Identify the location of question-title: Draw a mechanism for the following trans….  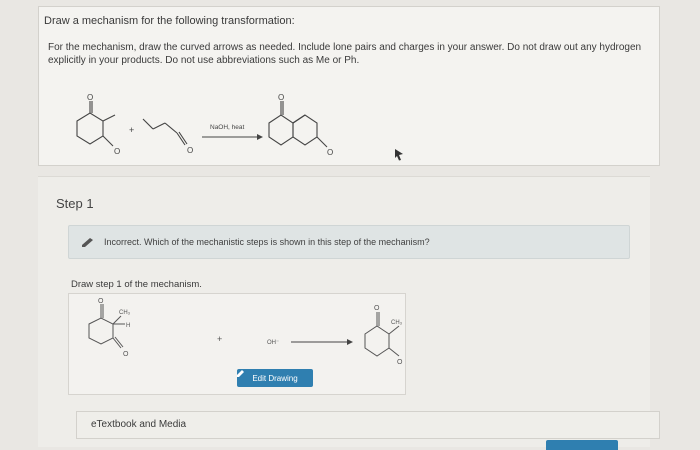
(169, 21).